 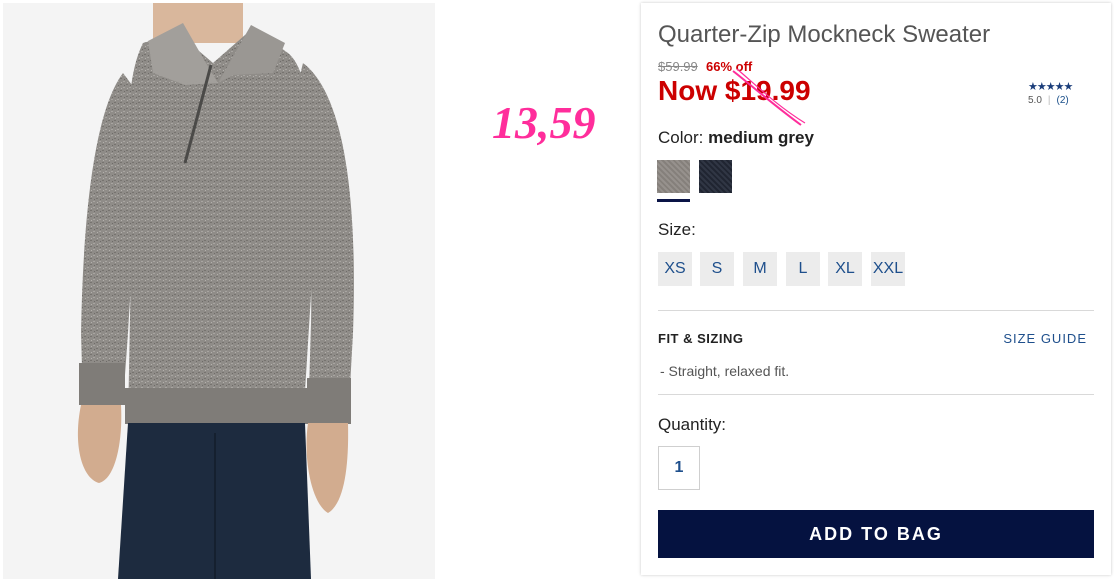 What do you see at coordinates (677, 229) in the screenshot?
I see `size-label: Size:` at bounding box center [677, 229].